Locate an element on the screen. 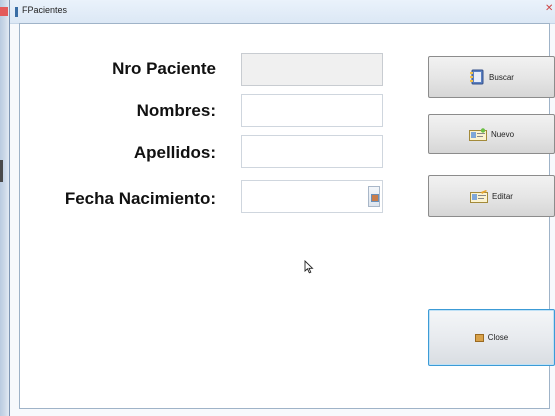 The width and height of the screenshot is (555, 416). mouse-pointer-icon is located at coordinates (309, 267).